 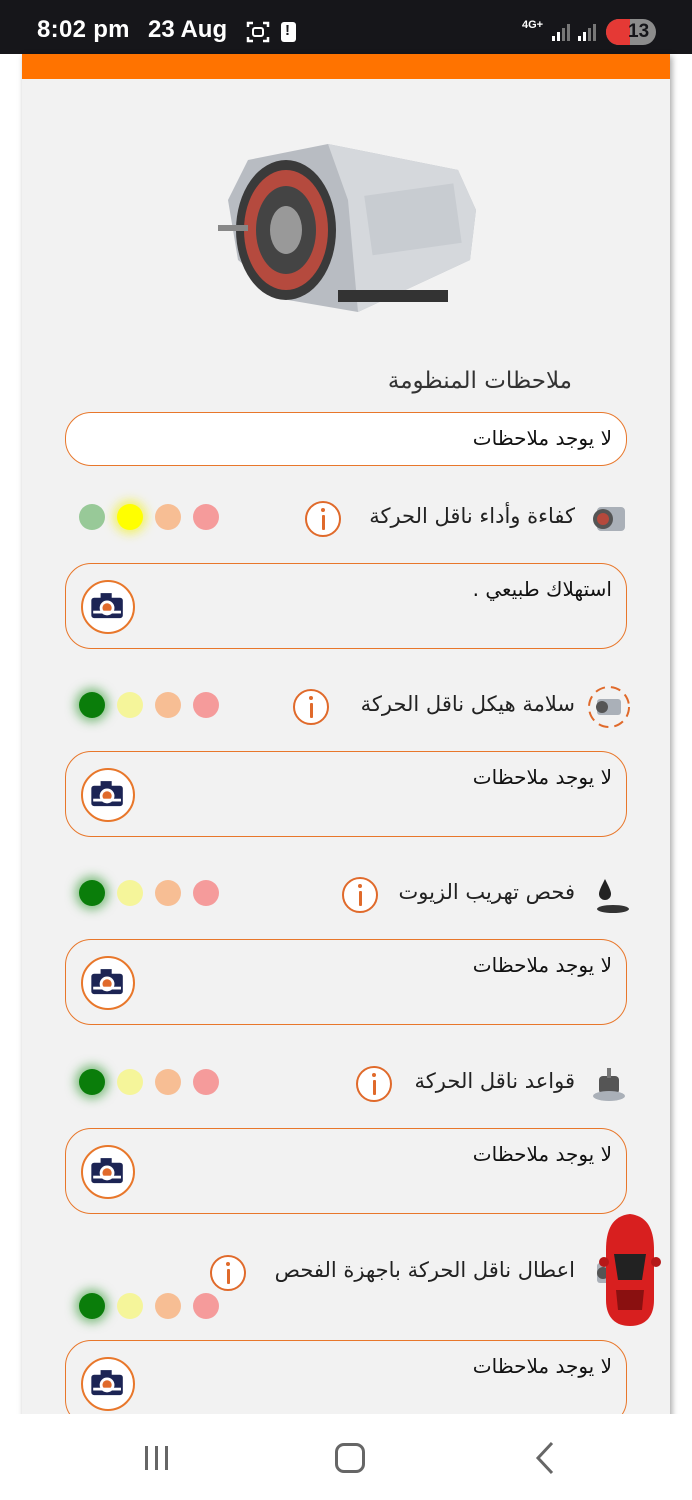 What do you see at coordinates (424, 1270) in the screenshot?
I see `check-label: اعطال ناقل الحركة باجهزة الفحص` at bounding box center [424, 1270].